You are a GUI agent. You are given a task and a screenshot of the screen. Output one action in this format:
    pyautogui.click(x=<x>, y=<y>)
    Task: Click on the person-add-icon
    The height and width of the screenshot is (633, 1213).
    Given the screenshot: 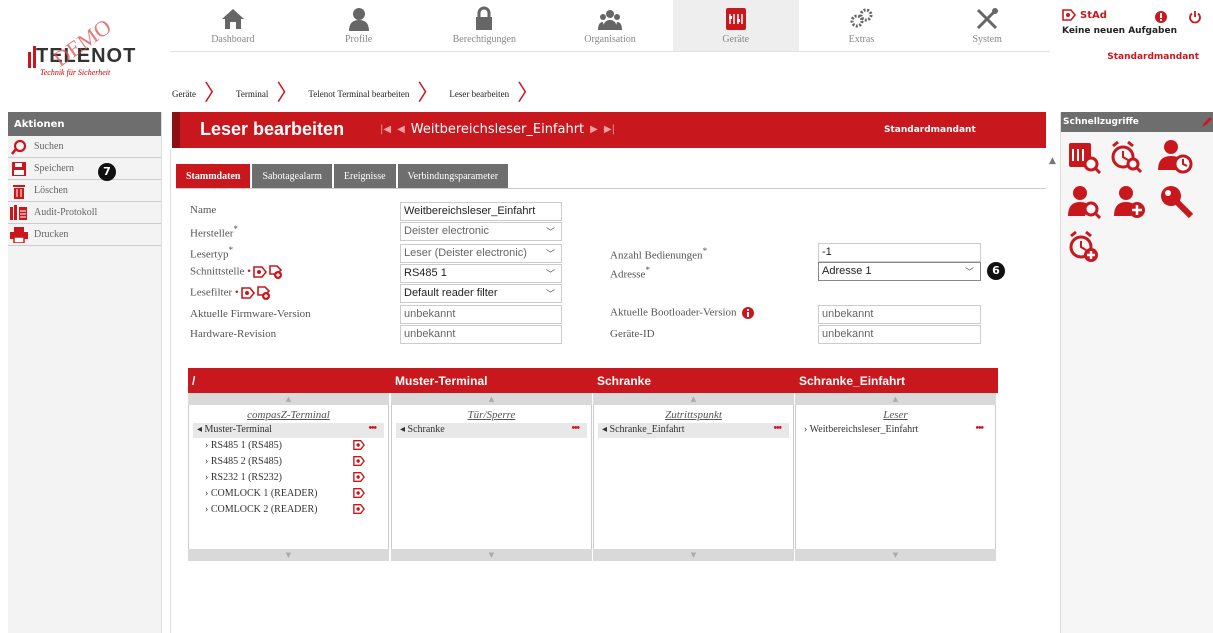 What is the action you would take?
    pyautogui.click(x=1130, y=202)
    